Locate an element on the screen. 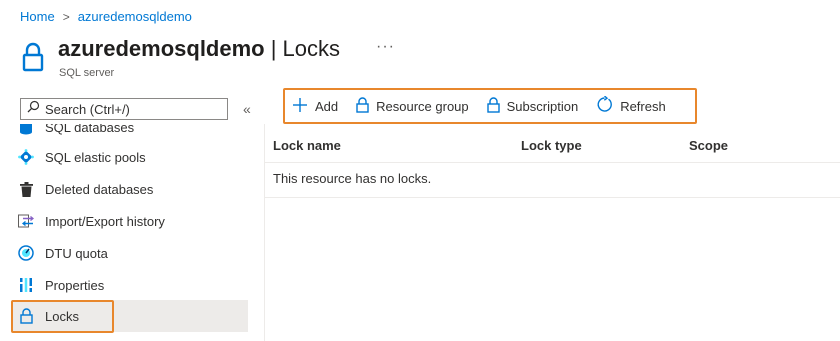 Image resolution: width=840 pixels, height=341 pixels. collapse-sidebar-button: « is located at coordinates (247, 109).